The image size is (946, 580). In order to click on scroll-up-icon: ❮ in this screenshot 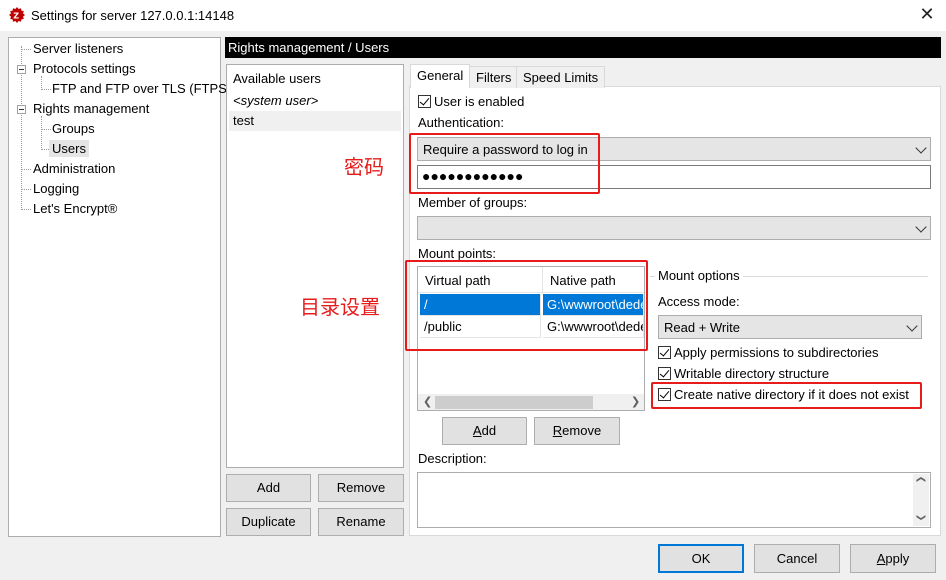, I will do `click(920, 480)`.